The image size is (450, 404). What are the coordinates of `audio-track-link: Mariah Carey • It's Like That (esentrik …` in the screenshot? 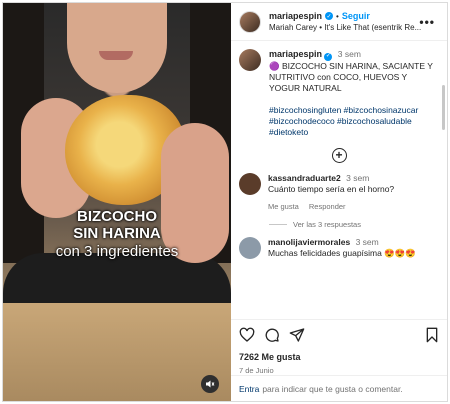 It's located at (349, 27).